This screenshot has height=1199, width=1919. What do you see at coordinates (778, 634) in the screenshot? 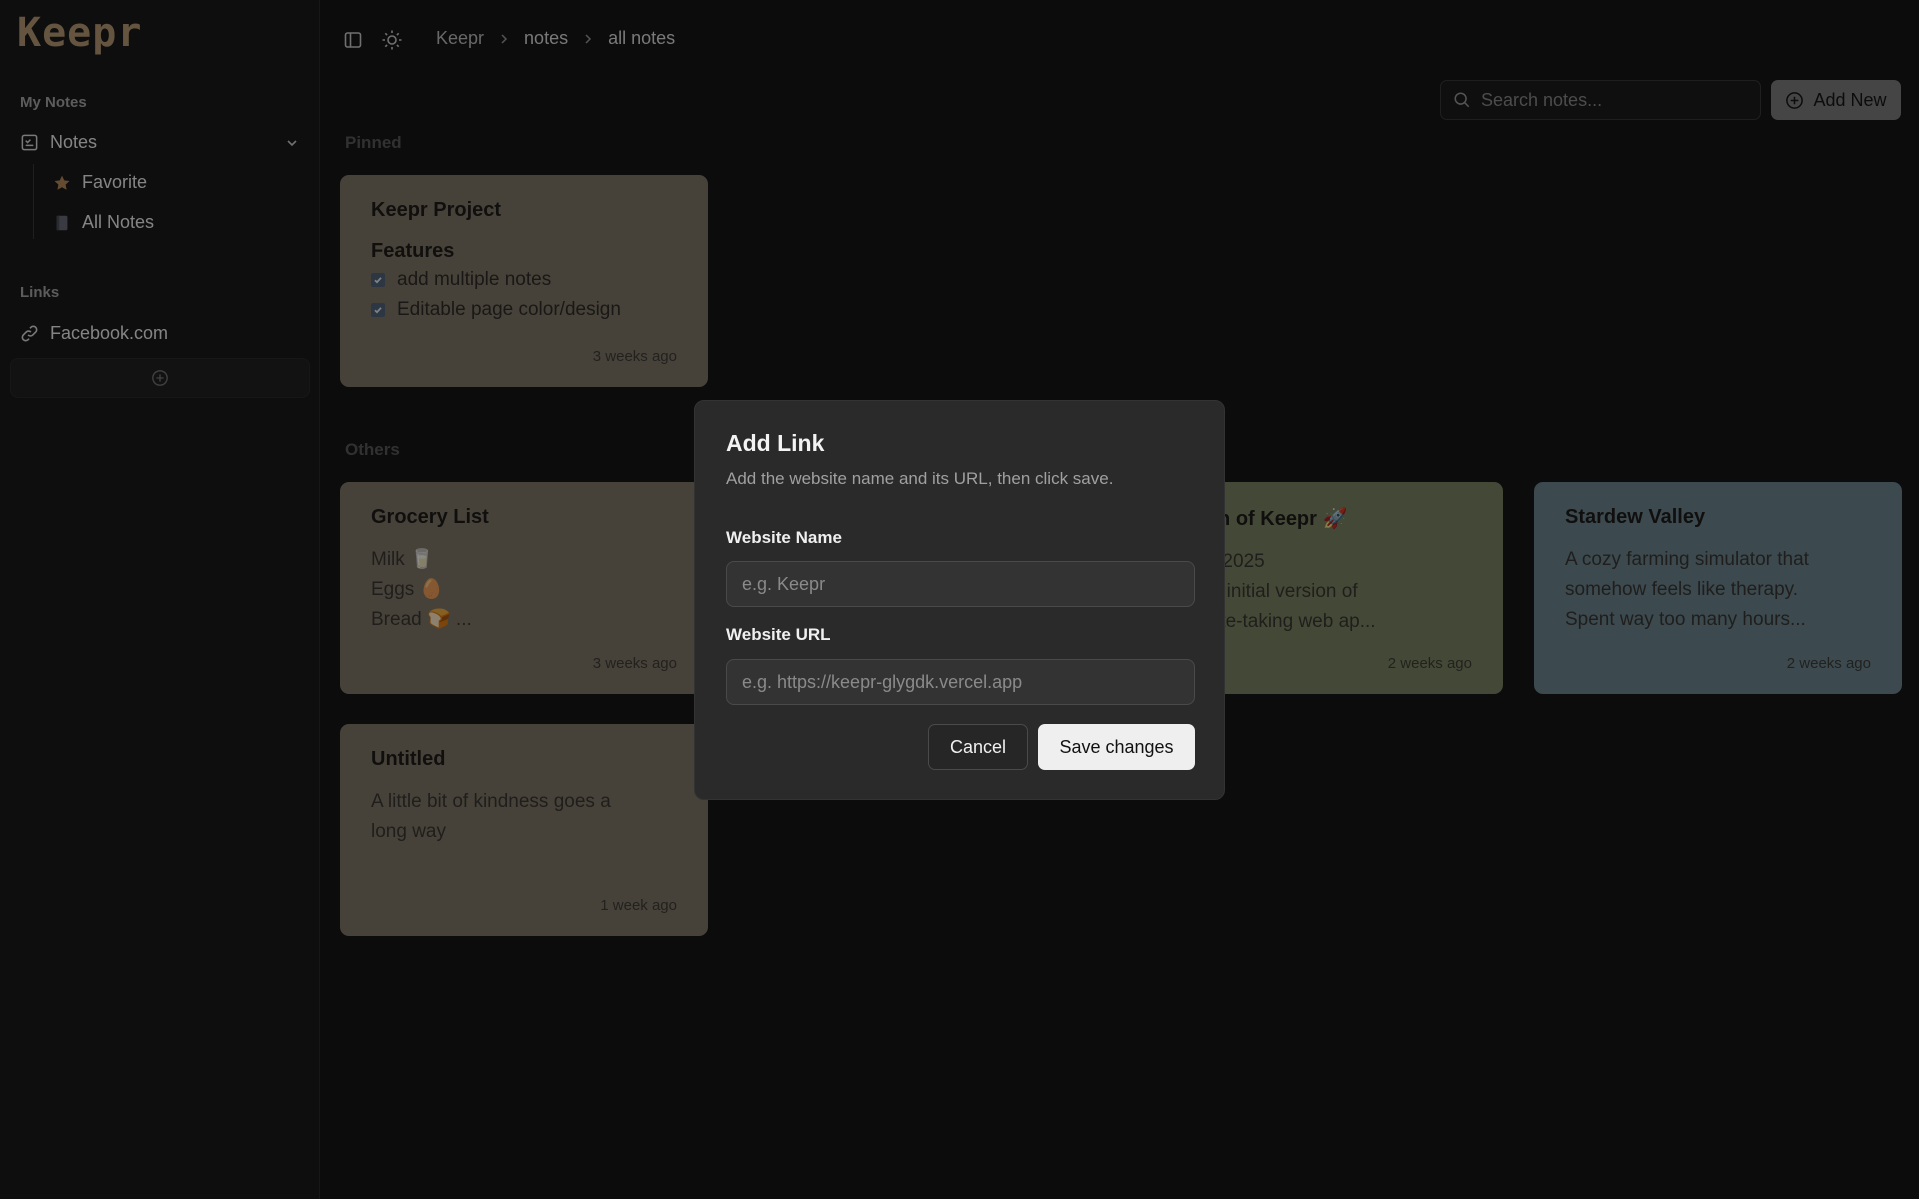
I see `website-url-label: Website URL` at bounding box center [778, 634].